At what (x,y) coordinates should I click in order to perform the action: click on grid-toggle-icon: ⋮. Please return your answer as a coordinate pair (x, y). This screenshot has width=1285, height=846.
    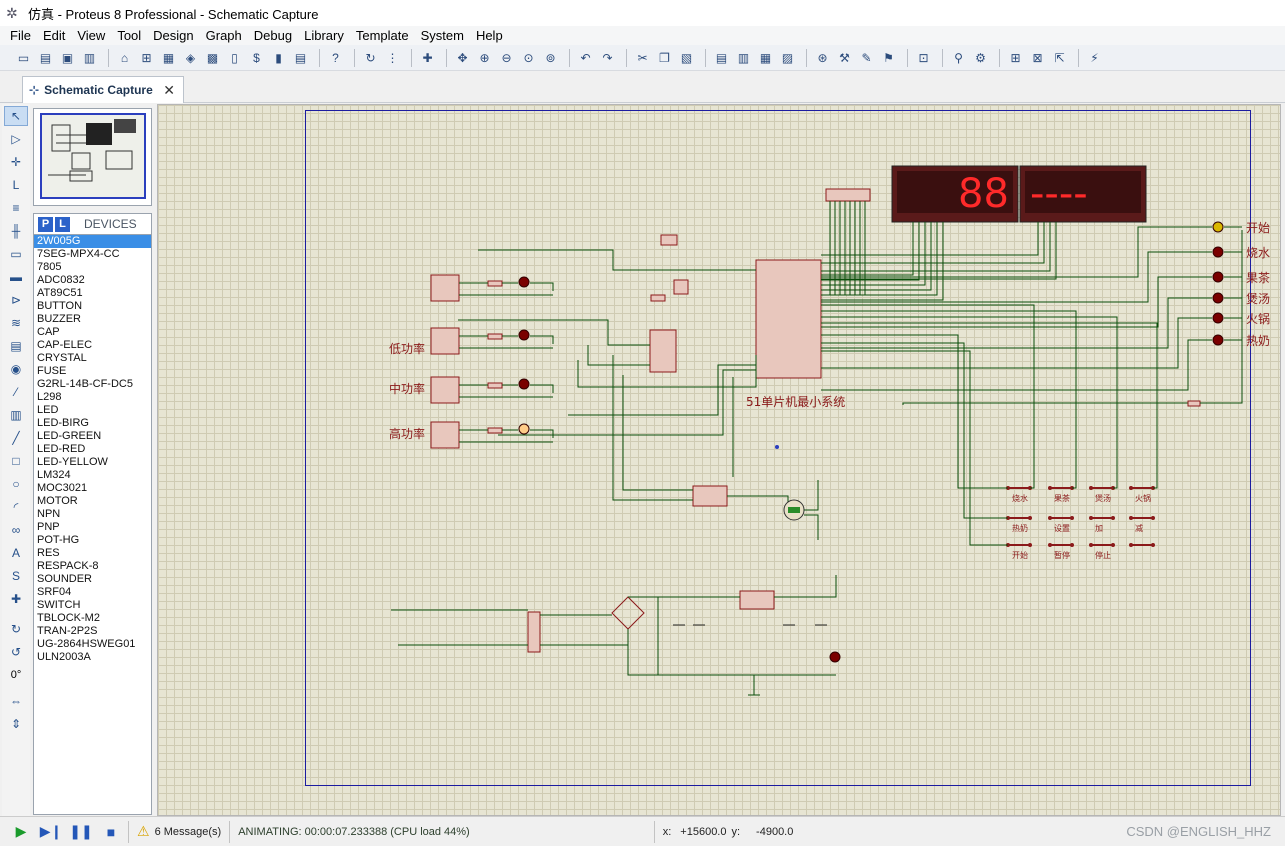
    Looking at the image, I should click on (392, 57).